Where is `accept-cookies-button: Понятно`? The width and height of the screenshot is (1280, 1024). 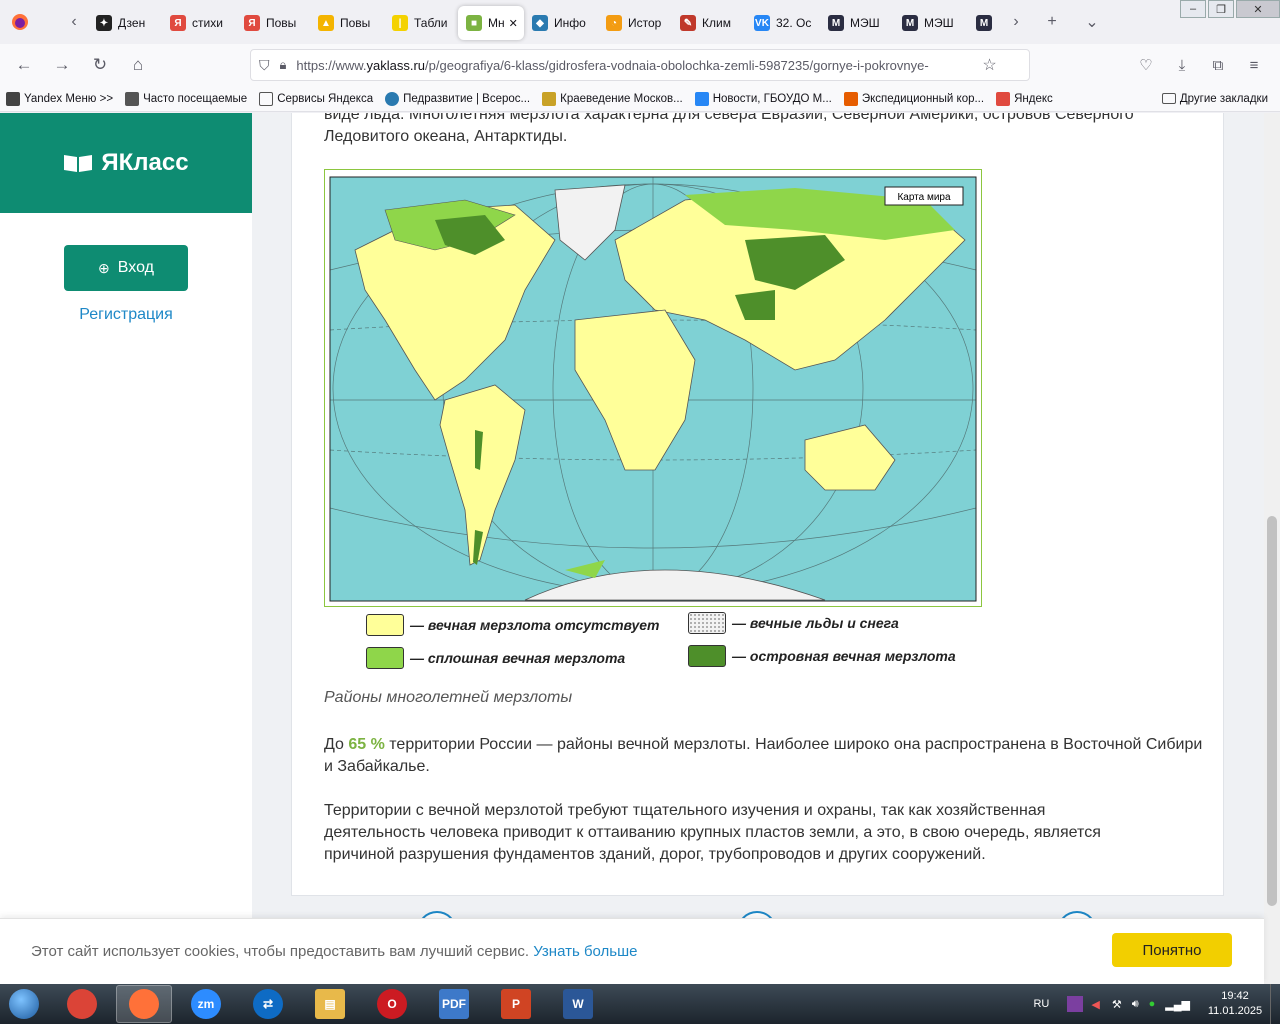
accept-cookies-button: Понятно is located at coordinates (1172, 950).